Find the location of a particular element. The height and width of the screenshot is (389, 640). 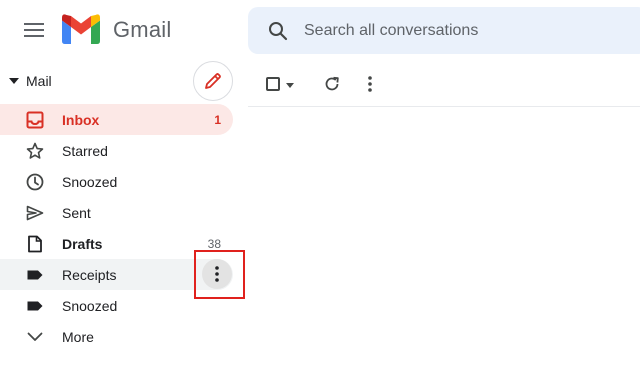

app-title: Gmail is located at coordinates (142, 29).